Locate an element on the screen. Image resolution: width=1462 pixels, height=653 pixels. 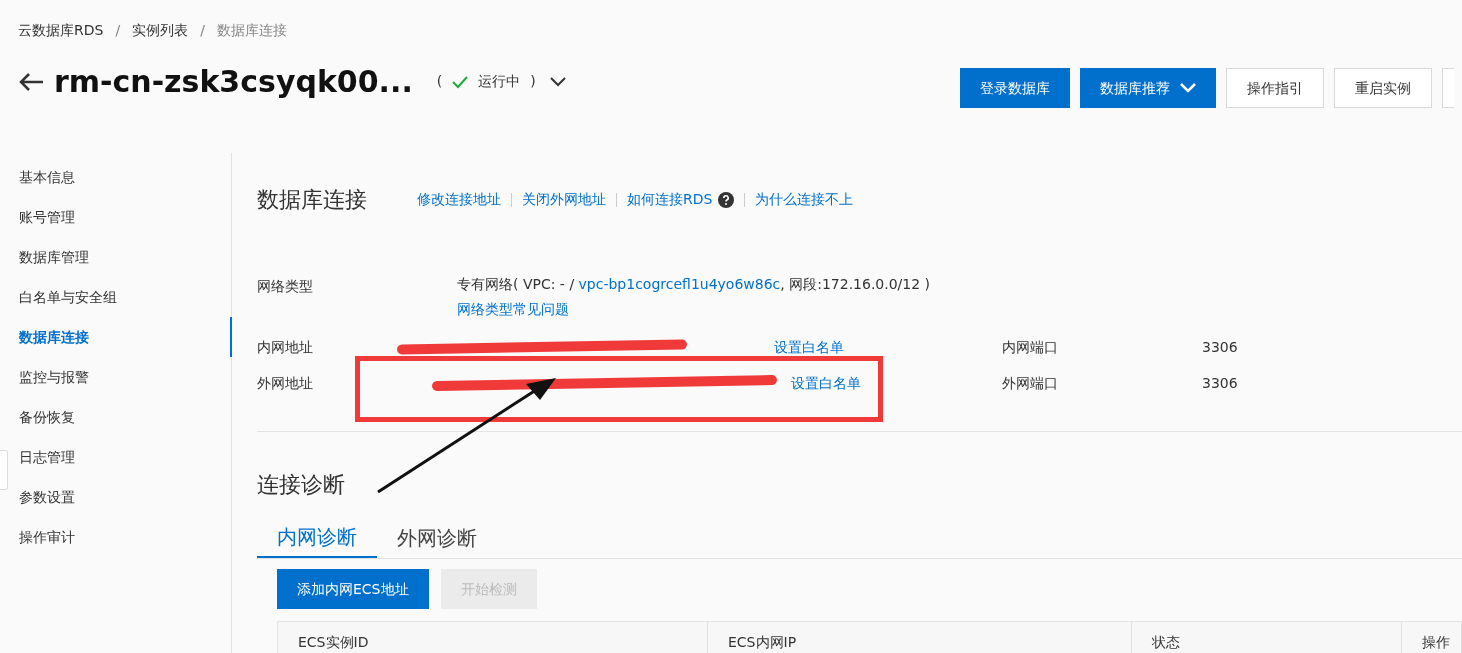
help-icon is located at coordinates (726, 199).